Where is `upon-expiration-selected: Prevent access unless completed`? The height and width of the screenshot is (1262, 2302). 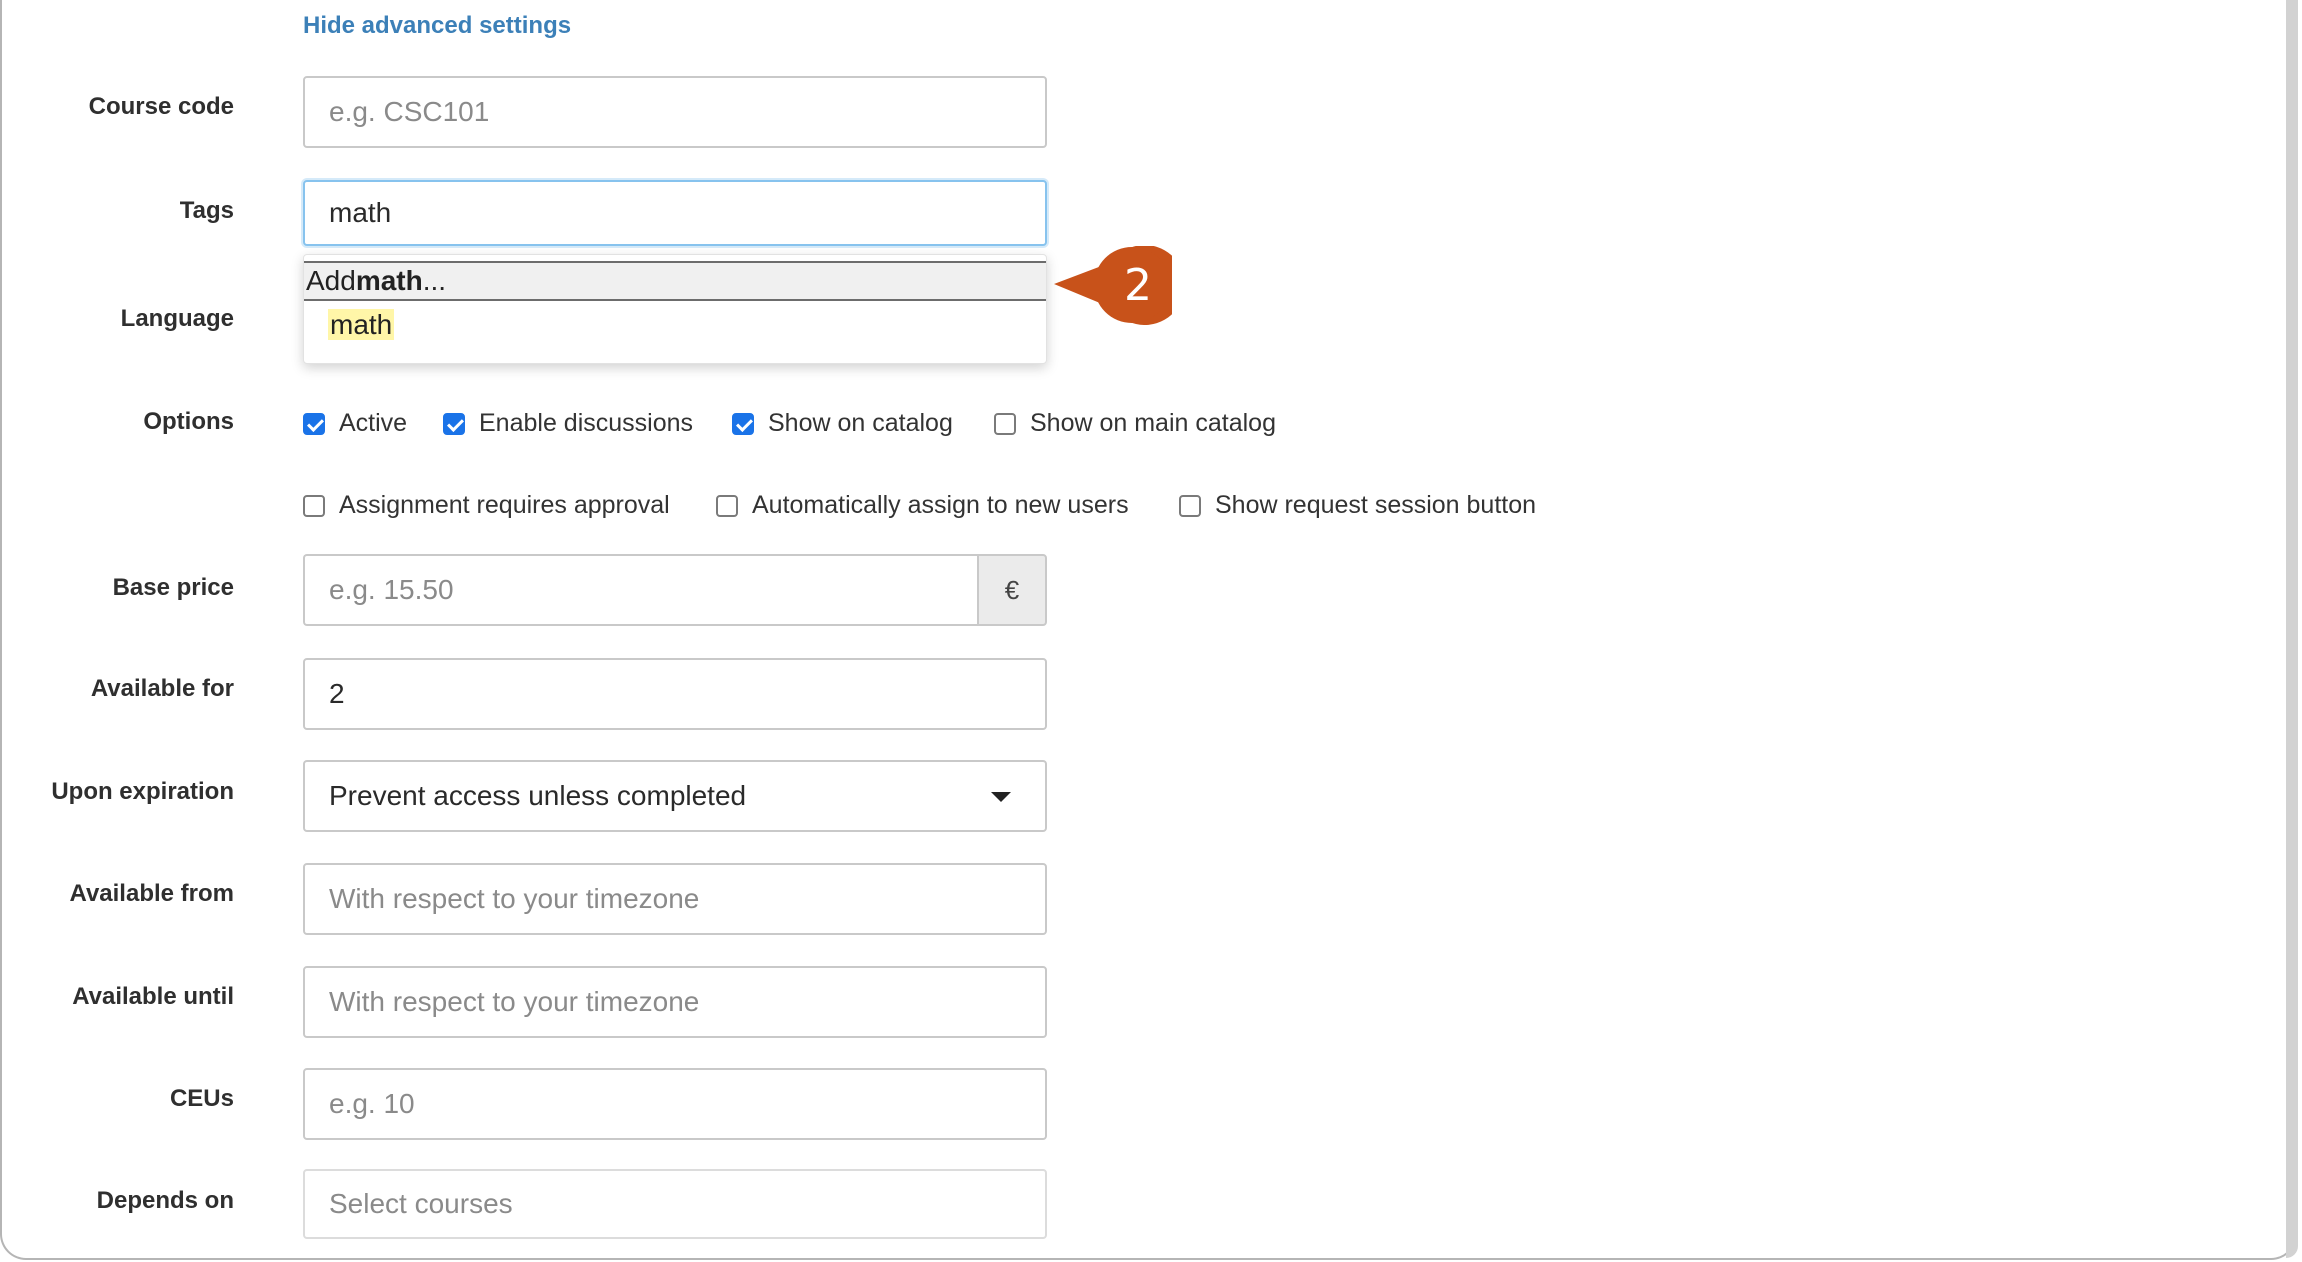 upon-expiration-selected: Prevent access unless completed is located at coordinates (538, 795).